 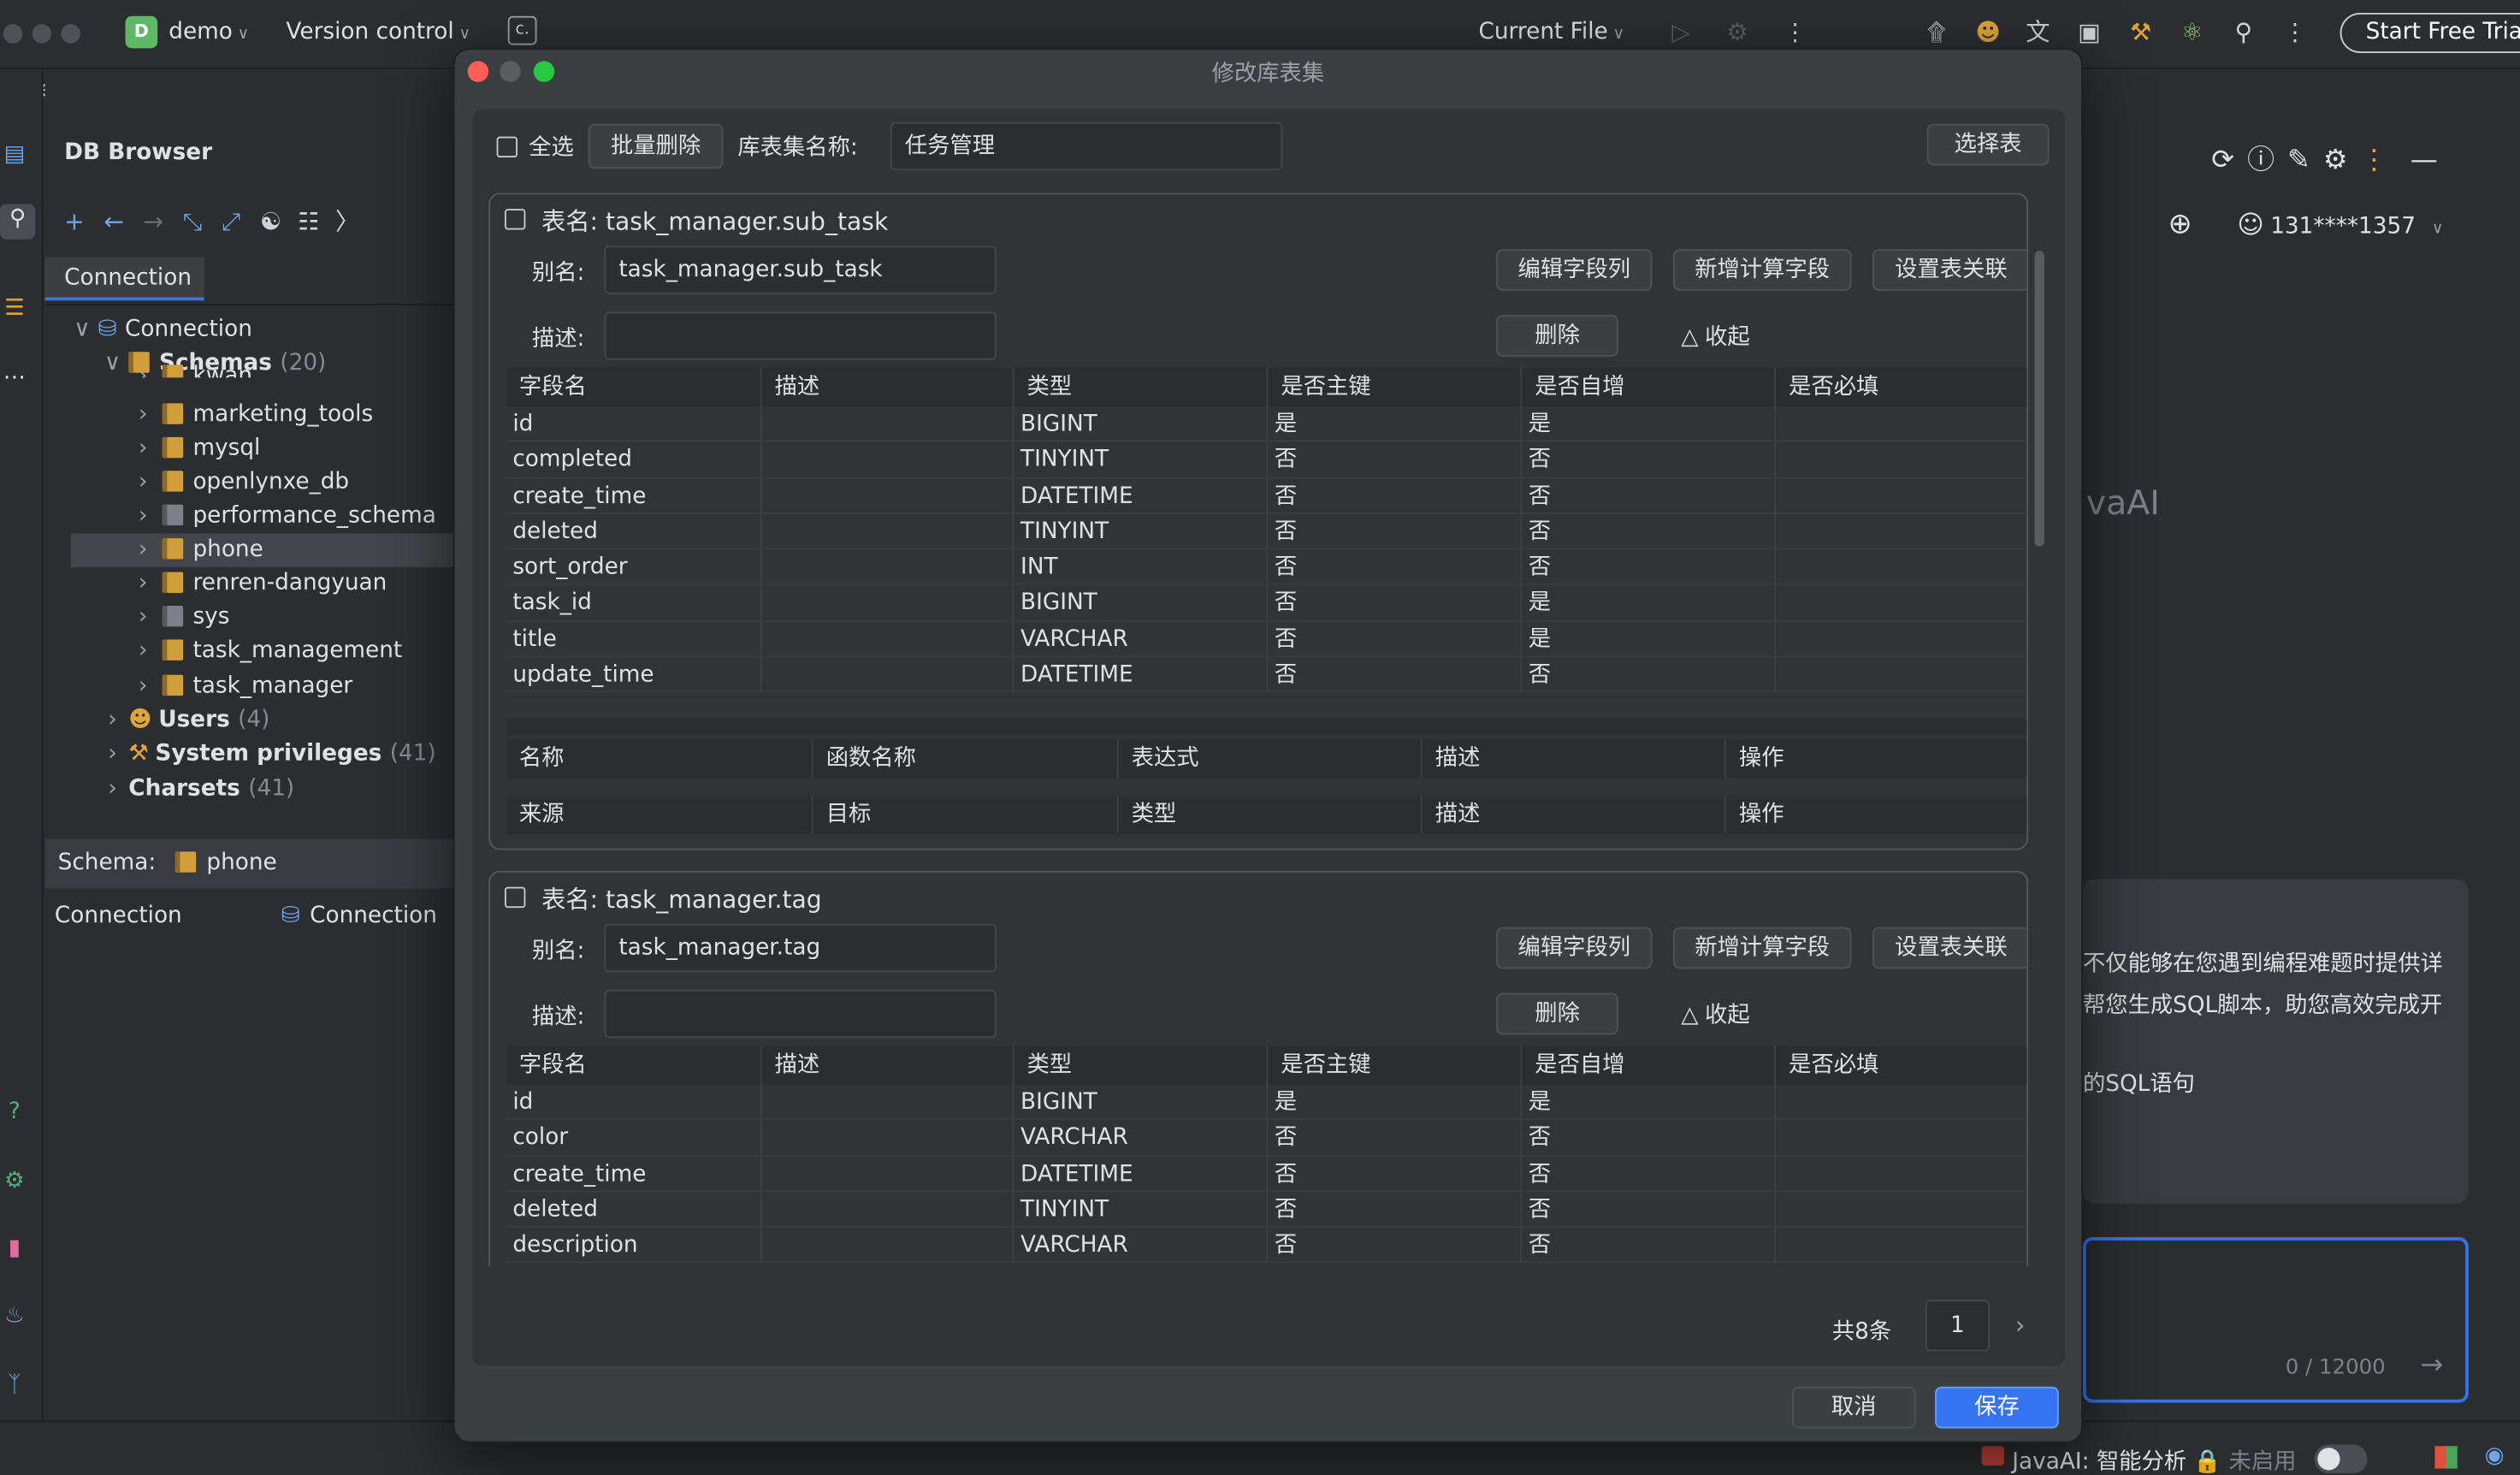 I want to click on project-selector: demo ∨, so click(x=209, y=32).